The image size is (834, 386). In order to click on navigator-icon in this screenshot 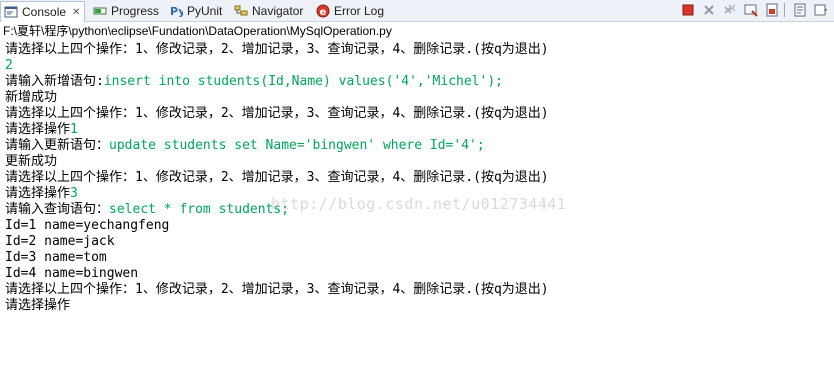, I will do `click(241, 11)`.